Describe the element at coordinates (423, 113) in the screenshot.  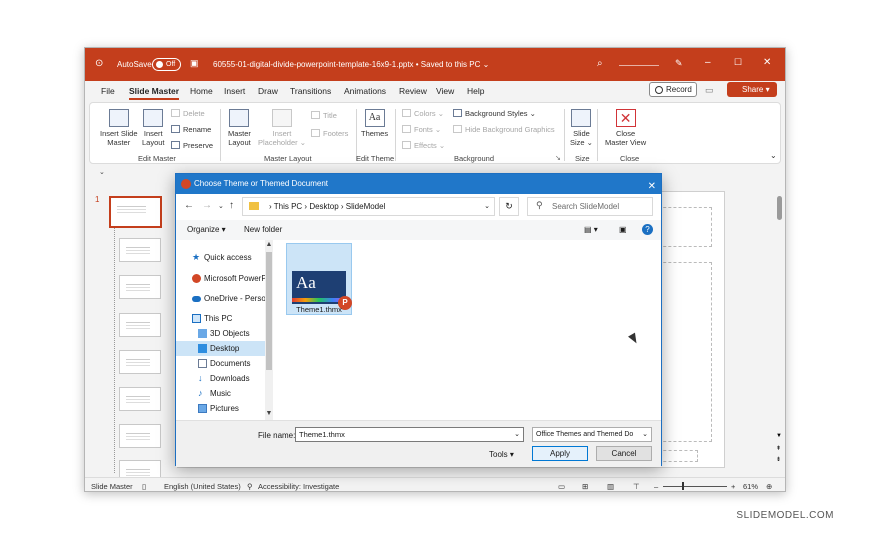
I see `colors-button: Colors ⌄` at that location.